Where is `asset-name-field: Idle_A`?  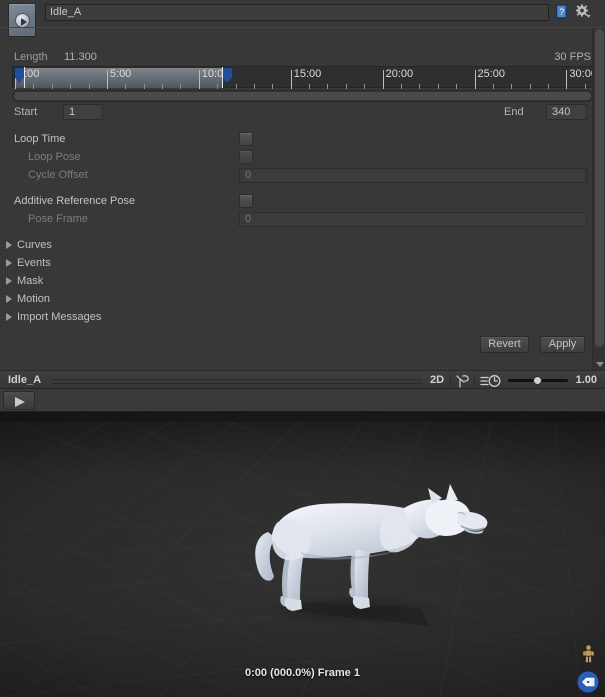
asset-name-field: Idle_A is located at coordinates (297, 12).